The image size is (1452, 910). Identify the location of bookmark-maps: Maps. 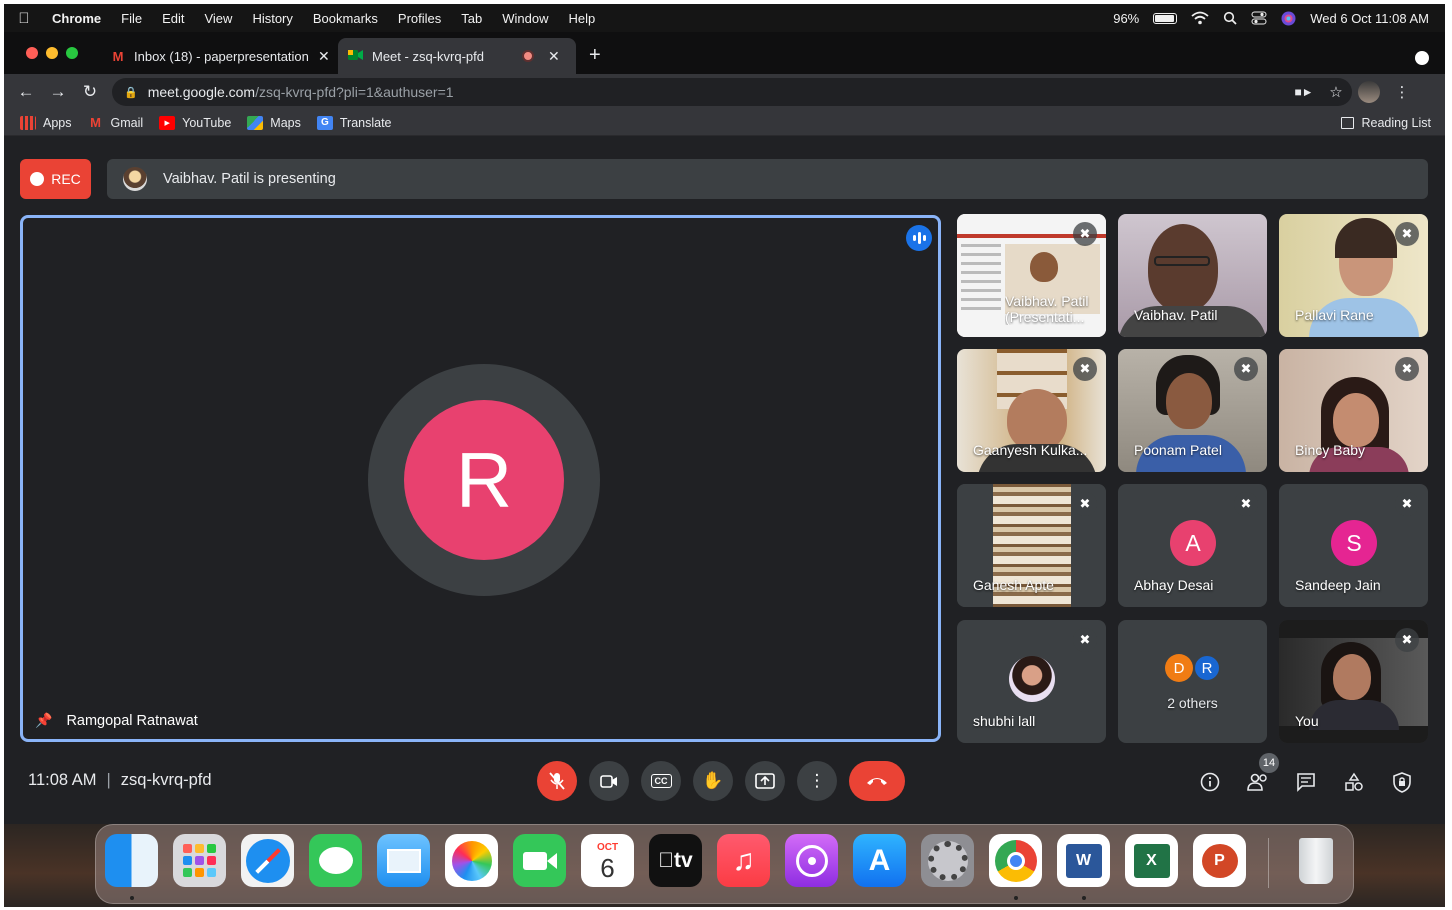
(274, 122).